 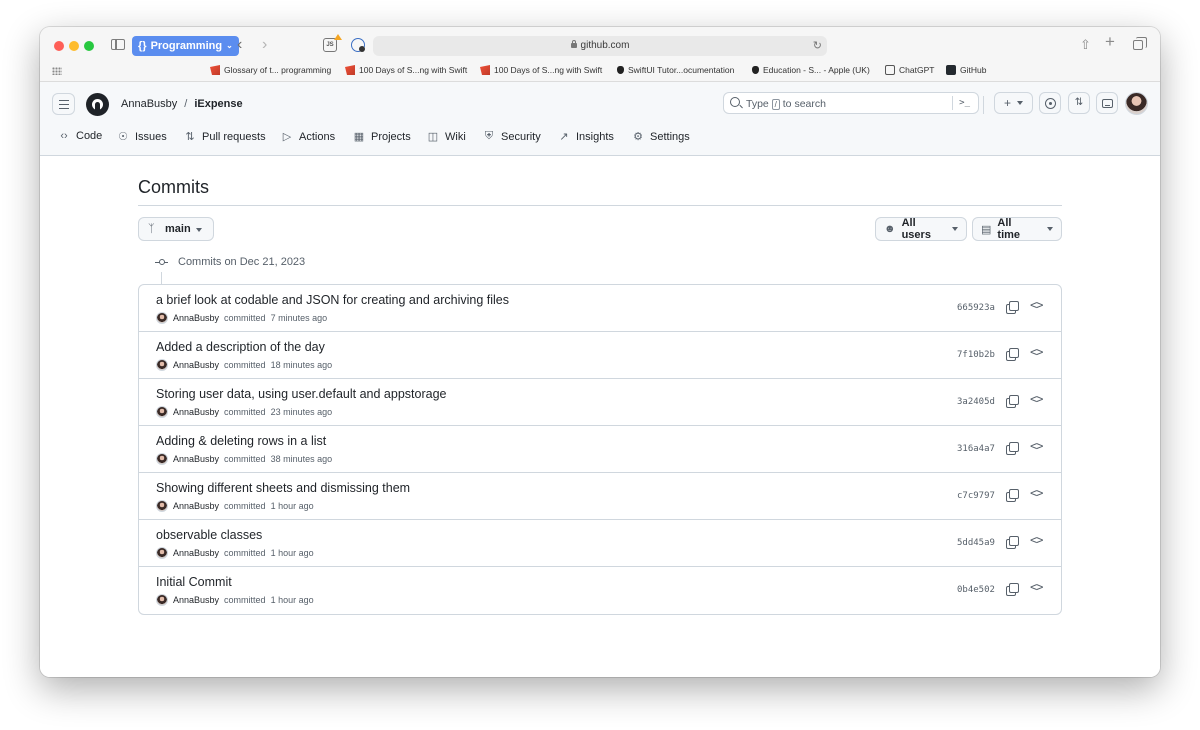 What do you see at coordinates (817, 45) in the screenshot?
I see `reload-icon: ↻` at bounding box center [817, 45].